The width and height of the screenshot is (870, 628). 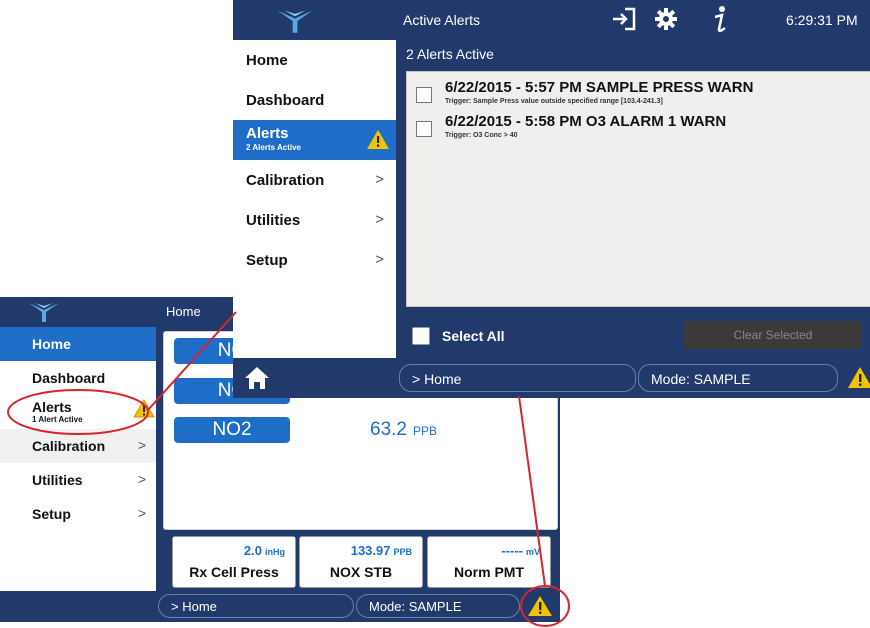 What do you see at coordinates (78, 412) in the screenshot?
I see `annotation-ellipse-alerts` at bounding box center [78, 412].